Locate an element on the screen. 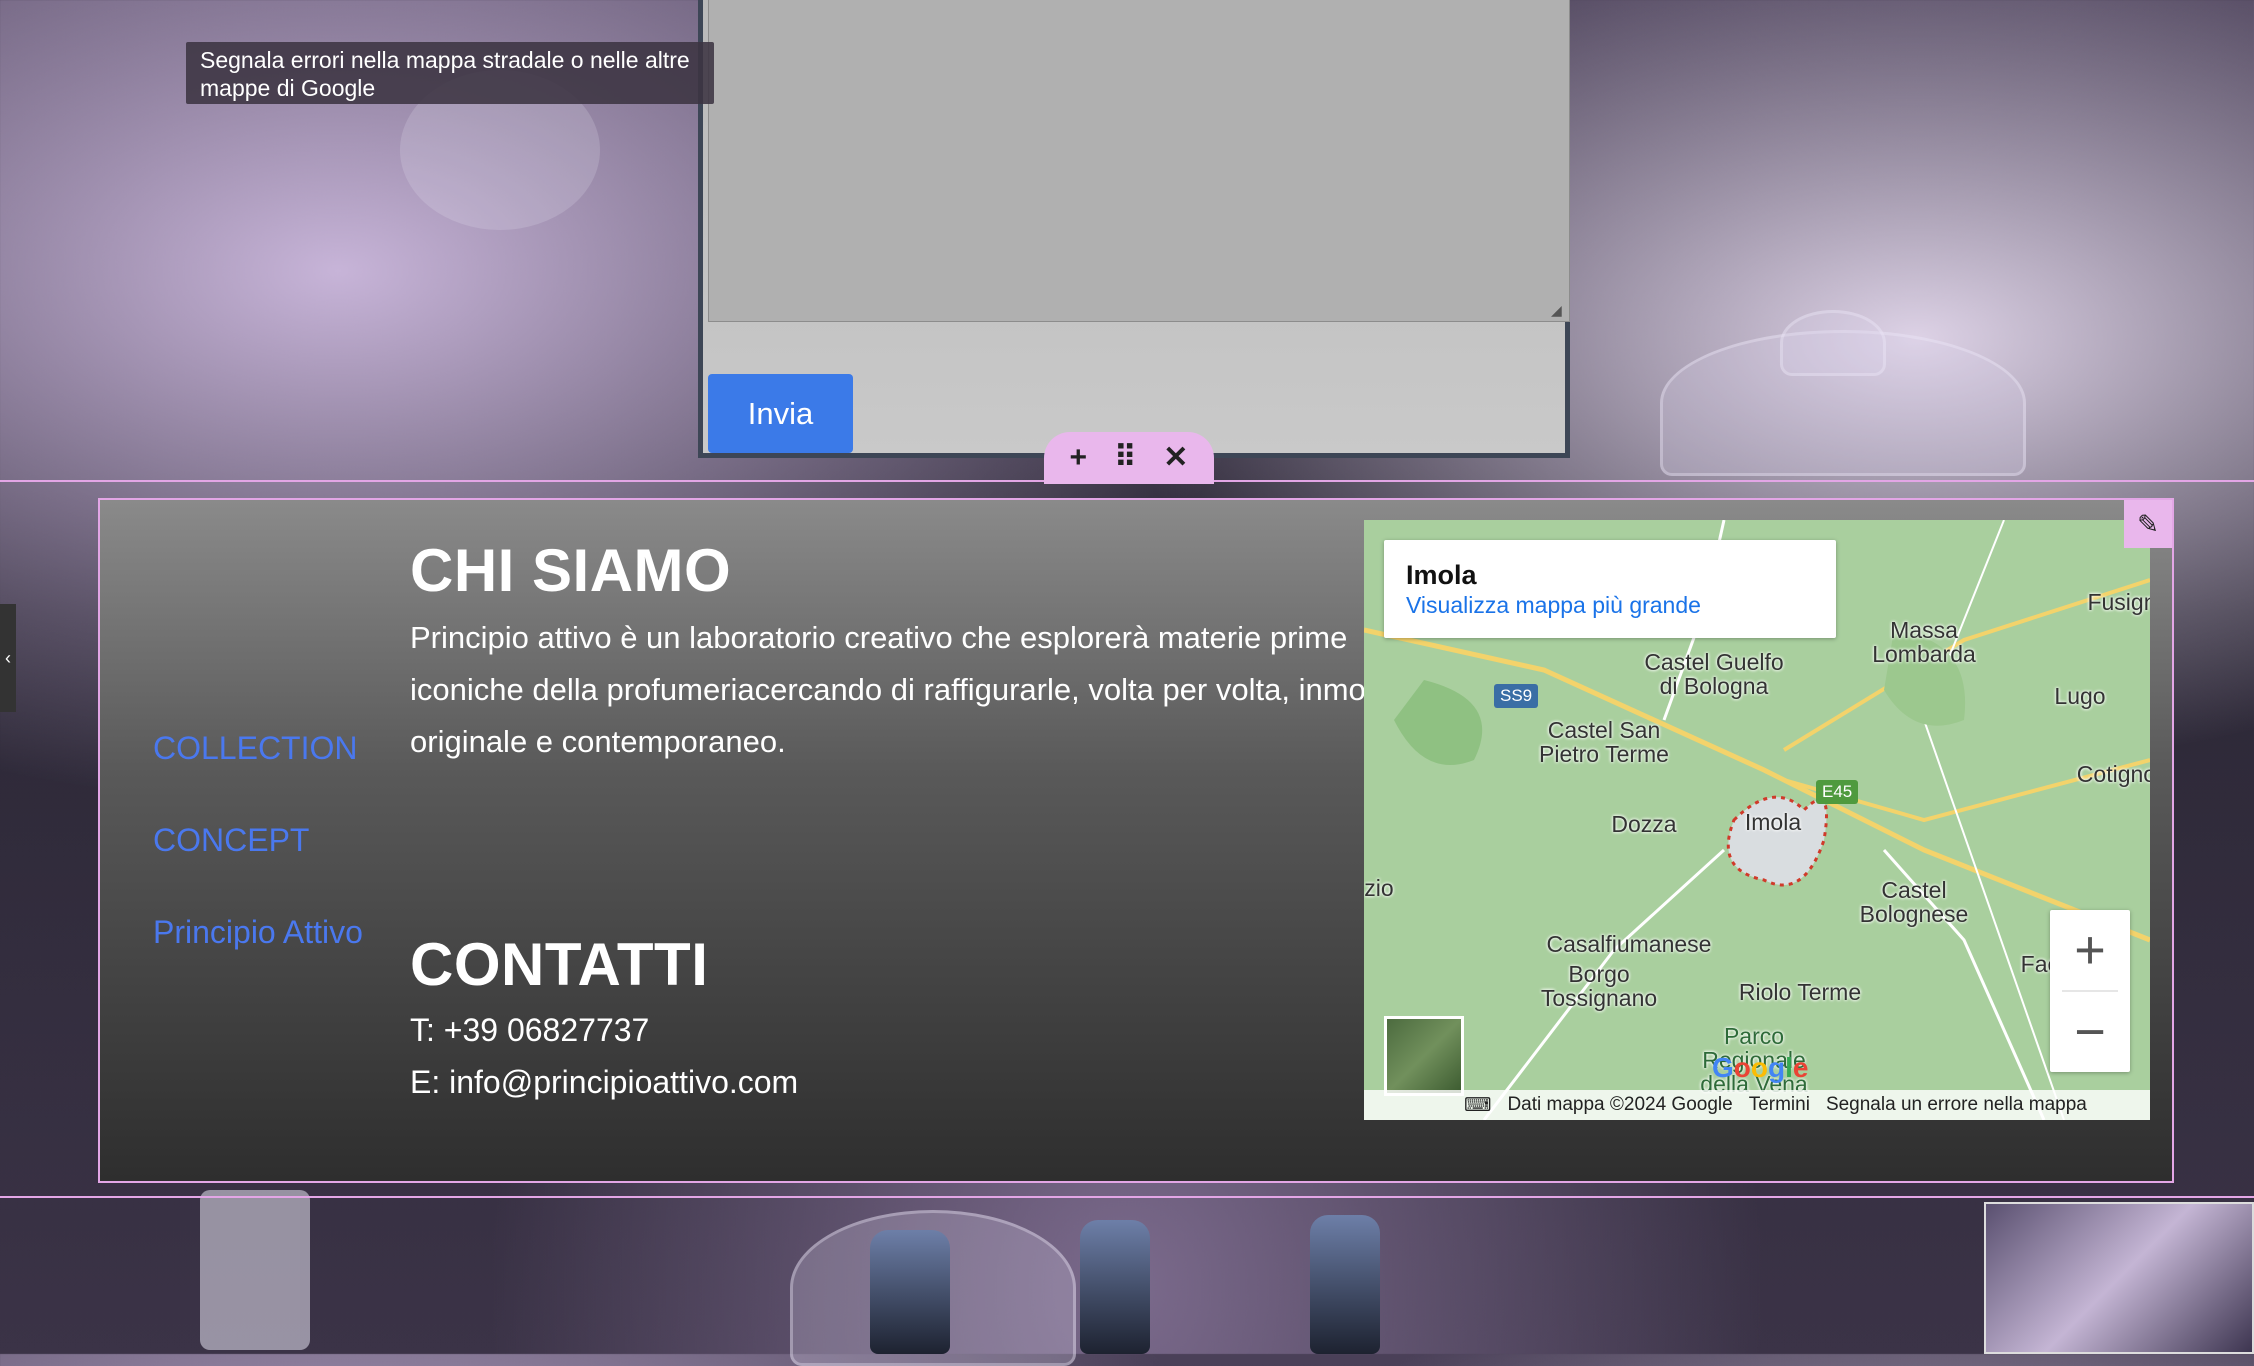 The image size is (2254, 1366). map-place-label: Castel Bolognese is located at coordinates (1914, 902).